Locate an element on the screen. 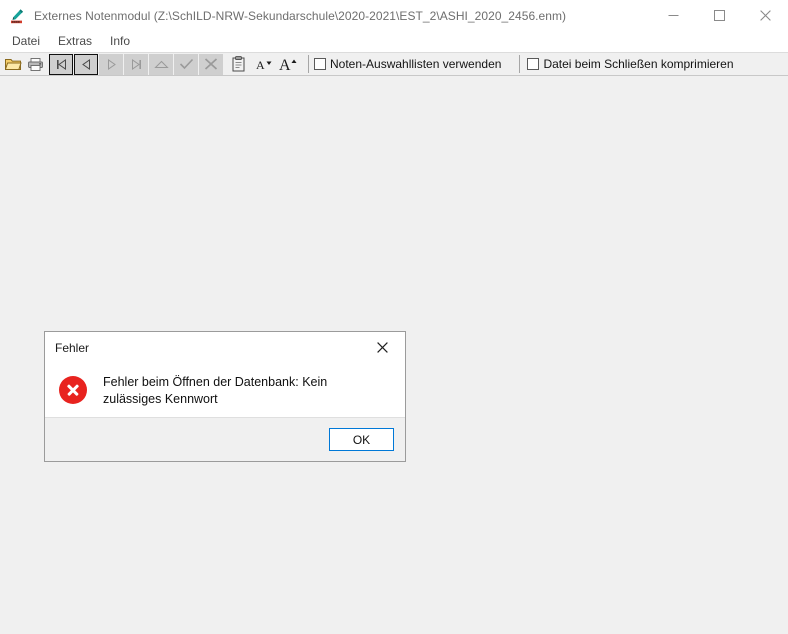 This screenshot has height=634, width=788. window-controls is located at coordinates (719, 15).